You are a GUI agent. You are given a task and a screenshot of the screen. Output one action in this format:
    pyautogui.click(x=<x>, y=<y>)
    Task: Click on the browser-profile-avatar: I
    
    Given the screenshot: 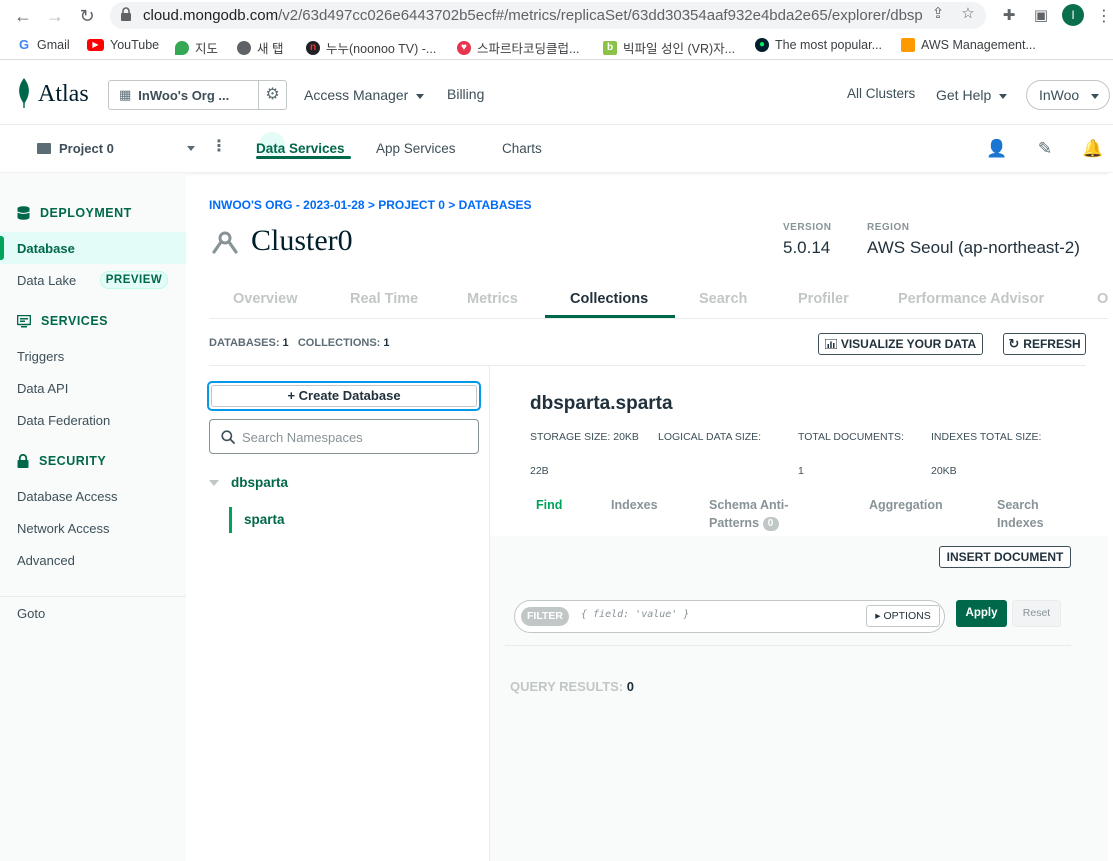 What is the action you would take?
    pyautogui.click(x=1073, y=15)
    